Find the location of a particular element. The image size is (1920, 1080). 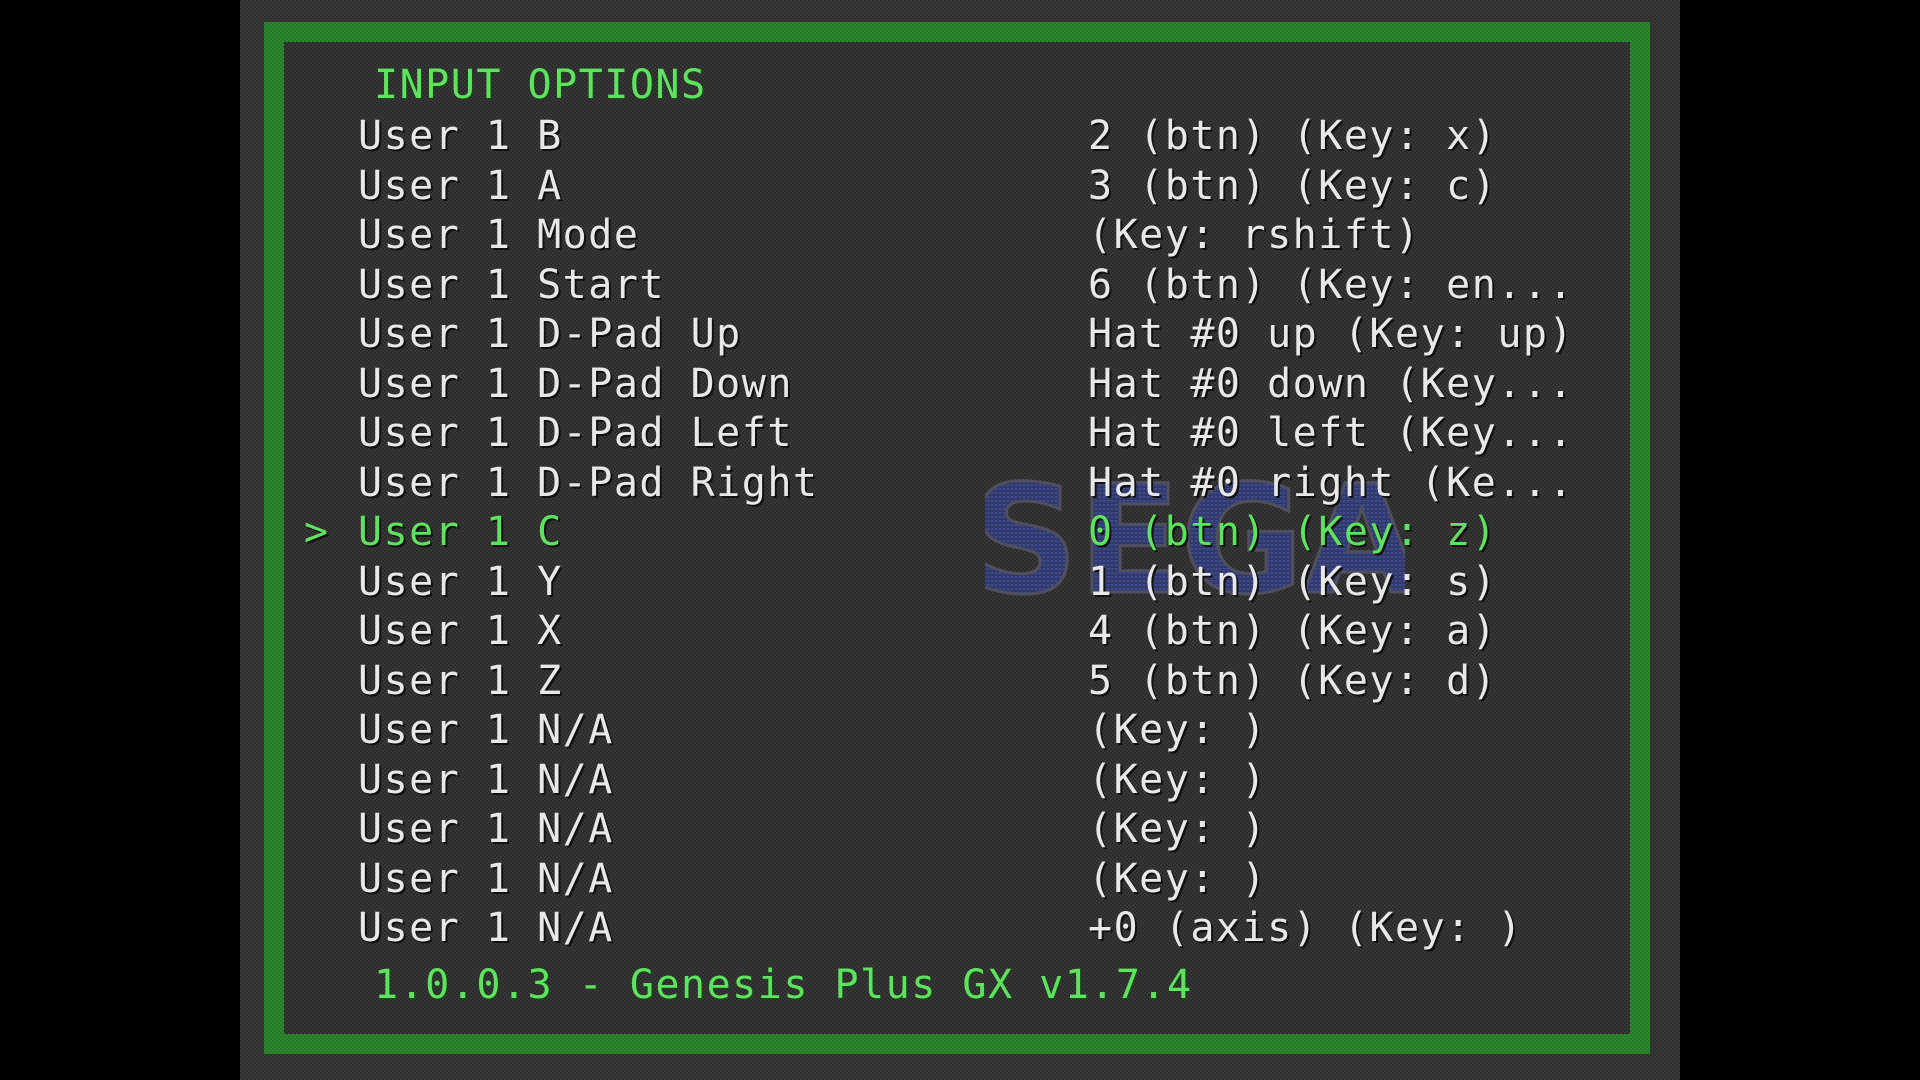

version-footer: 1.0.0.3 - Genesis Plus GX v1.7.4 is located at coordinates (783, 985).